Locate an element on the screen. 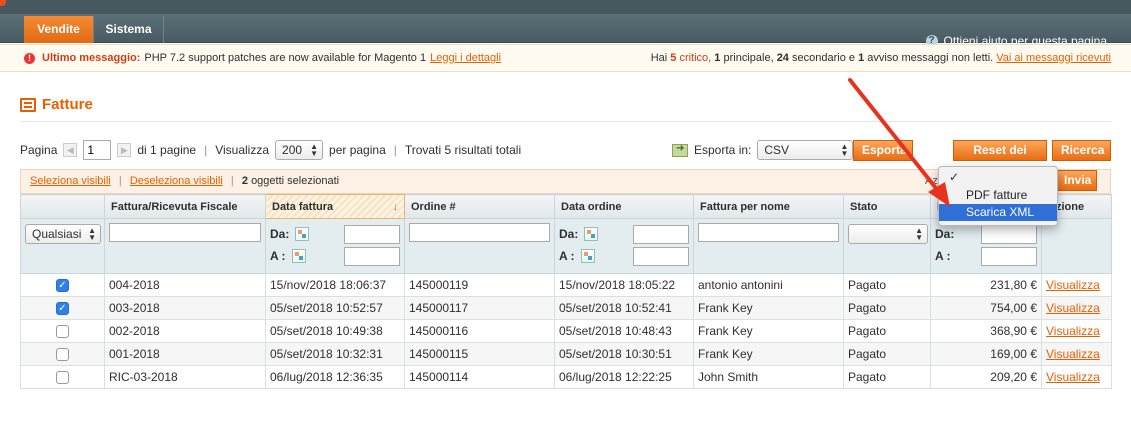  cell-amount: 209,20 € is located at coordinates (986, 377).